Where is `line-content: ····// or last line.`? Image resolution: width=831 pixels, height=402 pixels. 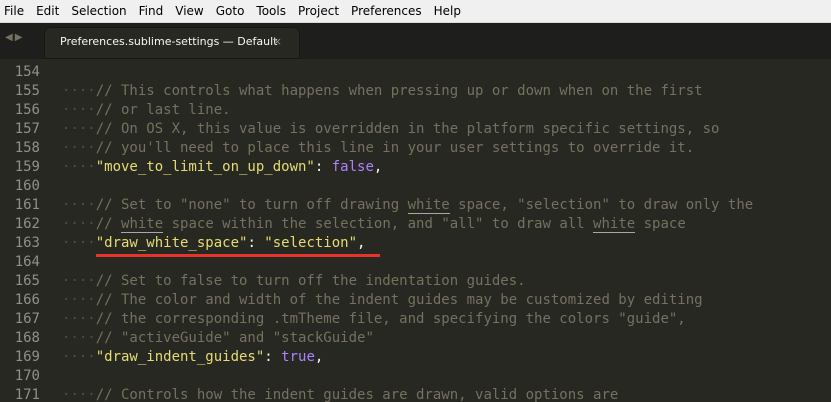 line-content: ····// or last line. is located at coordinates (146, 110).